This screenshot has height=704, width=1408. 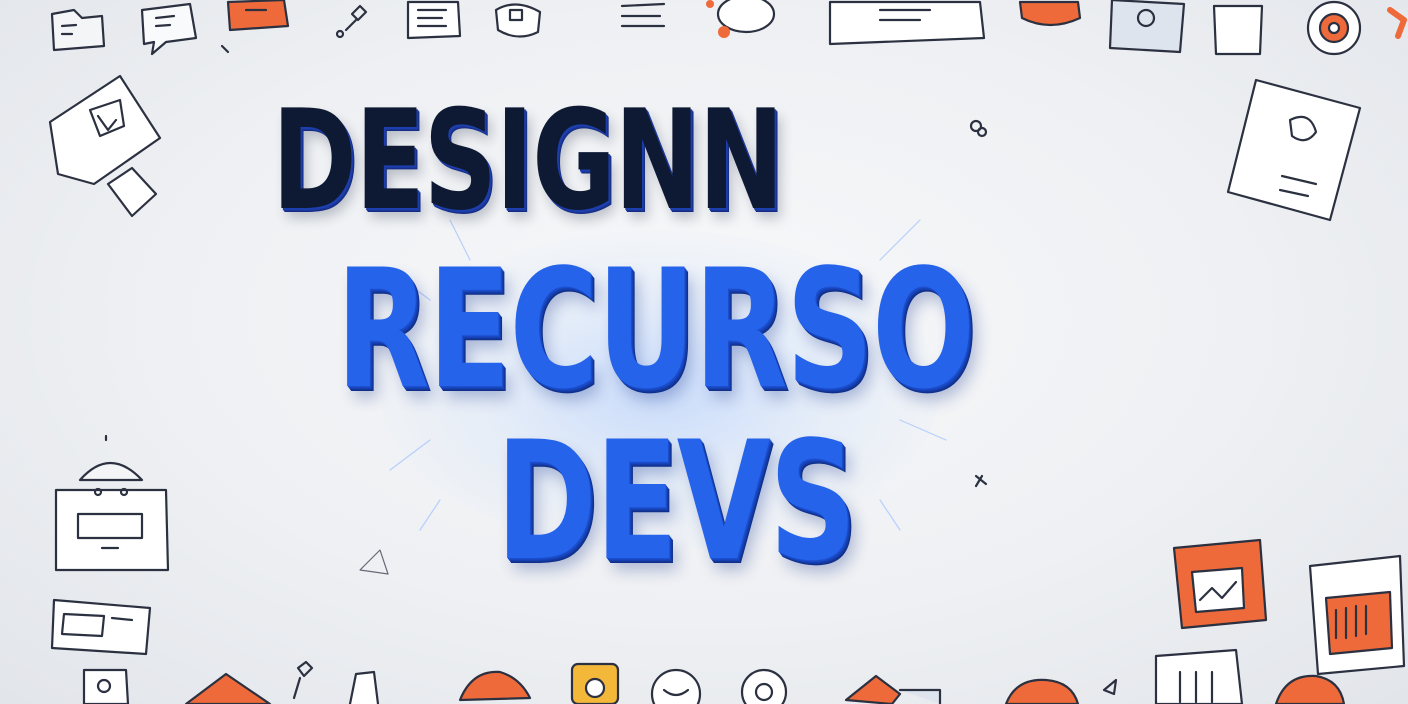 I want to click on document-icon, so click(x=434, y=20).